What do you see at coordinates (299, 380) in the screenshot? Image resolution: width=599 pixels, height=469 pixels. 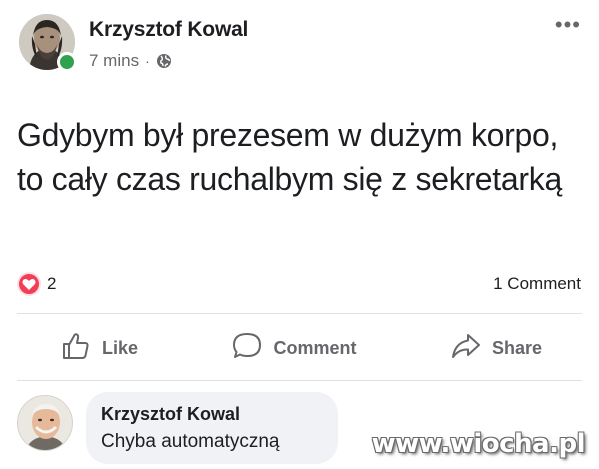 I see `divider-bottom` at bounding box center [299, 380].